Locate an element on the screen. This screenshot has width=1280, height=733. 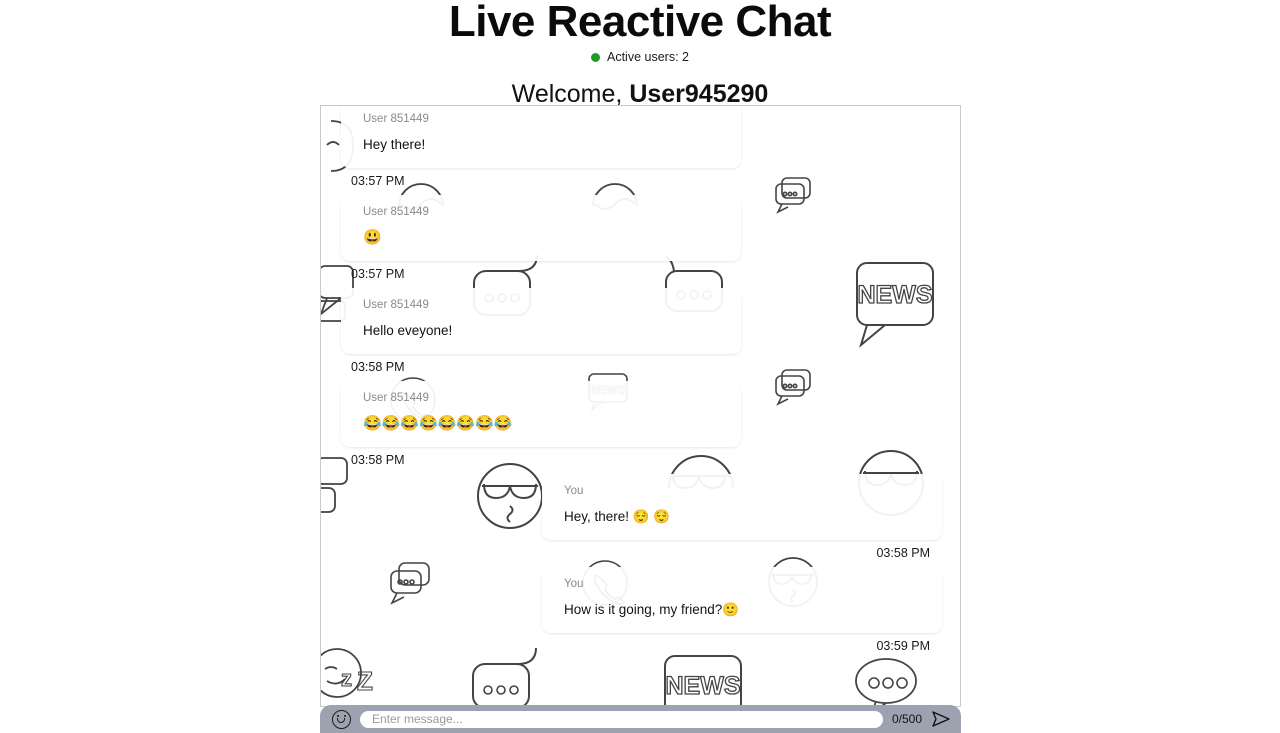
message-input is located at coordinates (621, 719).